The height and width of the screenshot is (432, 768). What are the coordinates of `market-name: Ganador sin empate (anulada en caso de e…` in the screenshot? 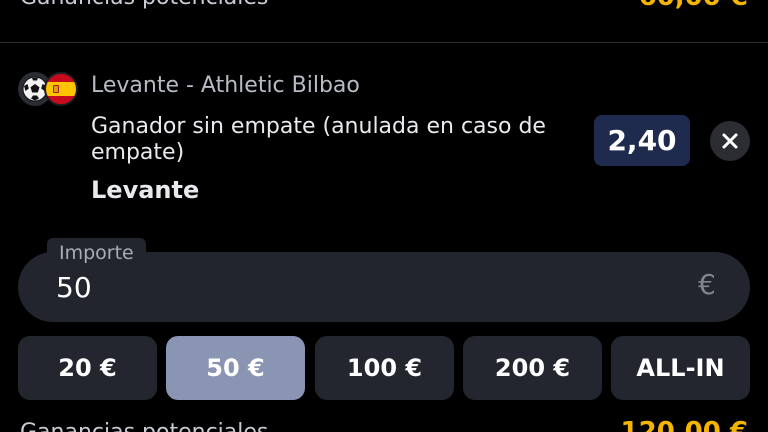 It's located at (318, 139).